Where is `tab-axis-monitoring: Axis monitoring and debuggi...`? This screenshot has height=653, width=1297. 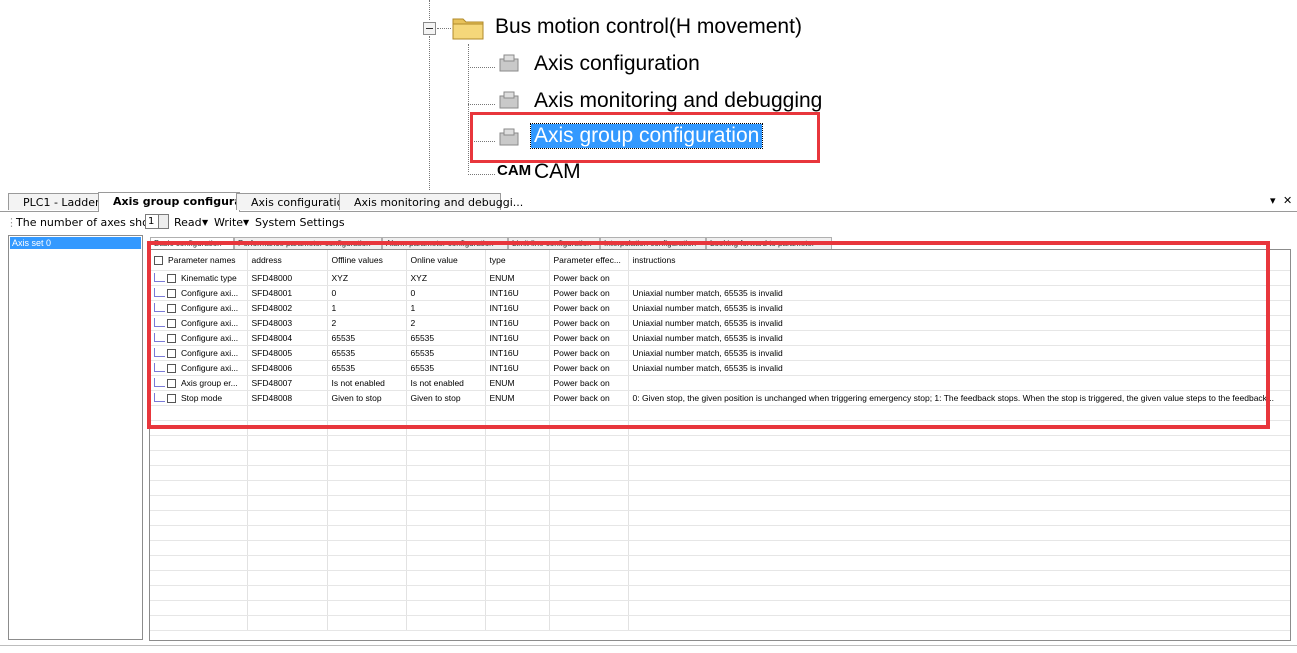 tab-axis-monitoring: Axis monitoring and debuggi... is located at coordinates (431, 201).